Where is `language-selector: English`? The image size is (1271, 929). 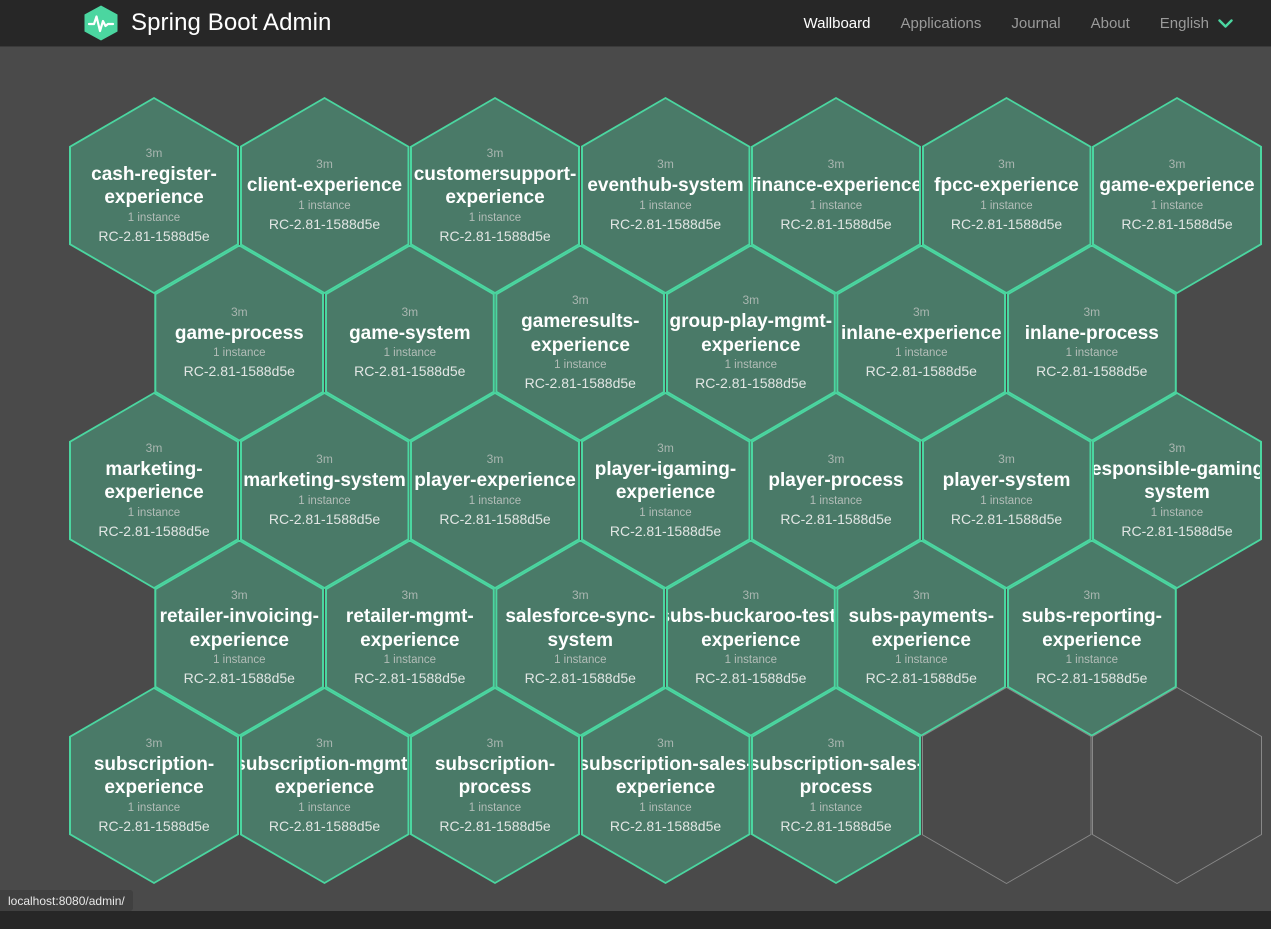
language-selector: English is located at coordinates (1194, 23).